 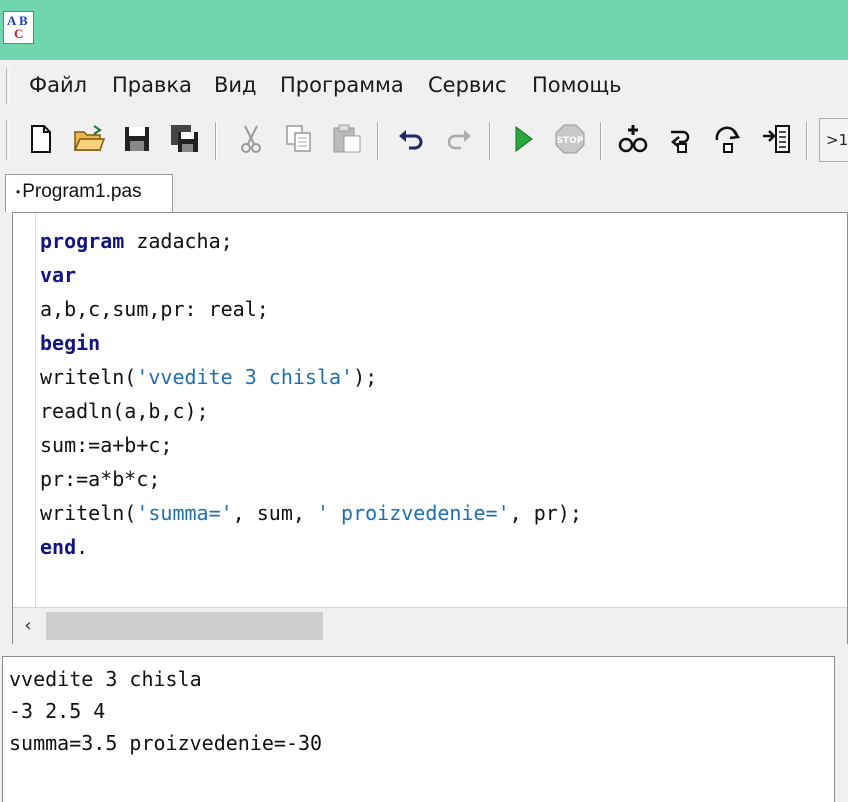 I want to click on stop-icon: STOP, so click(x=570, y=139).